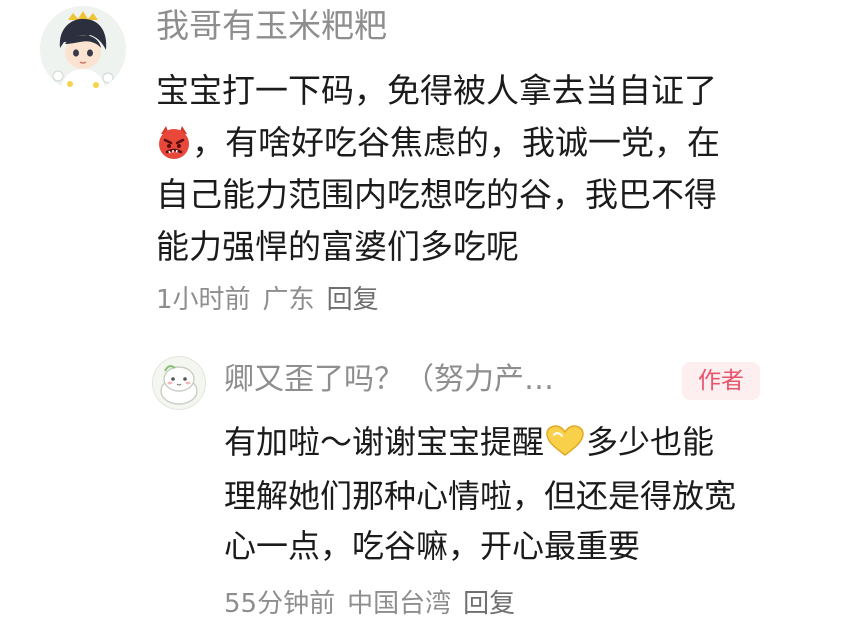 This screenshot has width=846, height=642. I want to click on reply-reply-button: 回复, so click(489, 604).